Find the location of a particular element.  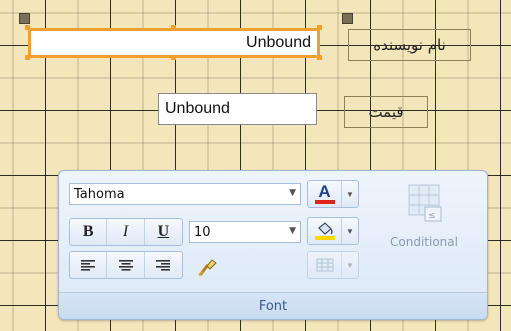

italic-label: I is located at coordinates (125, 231).